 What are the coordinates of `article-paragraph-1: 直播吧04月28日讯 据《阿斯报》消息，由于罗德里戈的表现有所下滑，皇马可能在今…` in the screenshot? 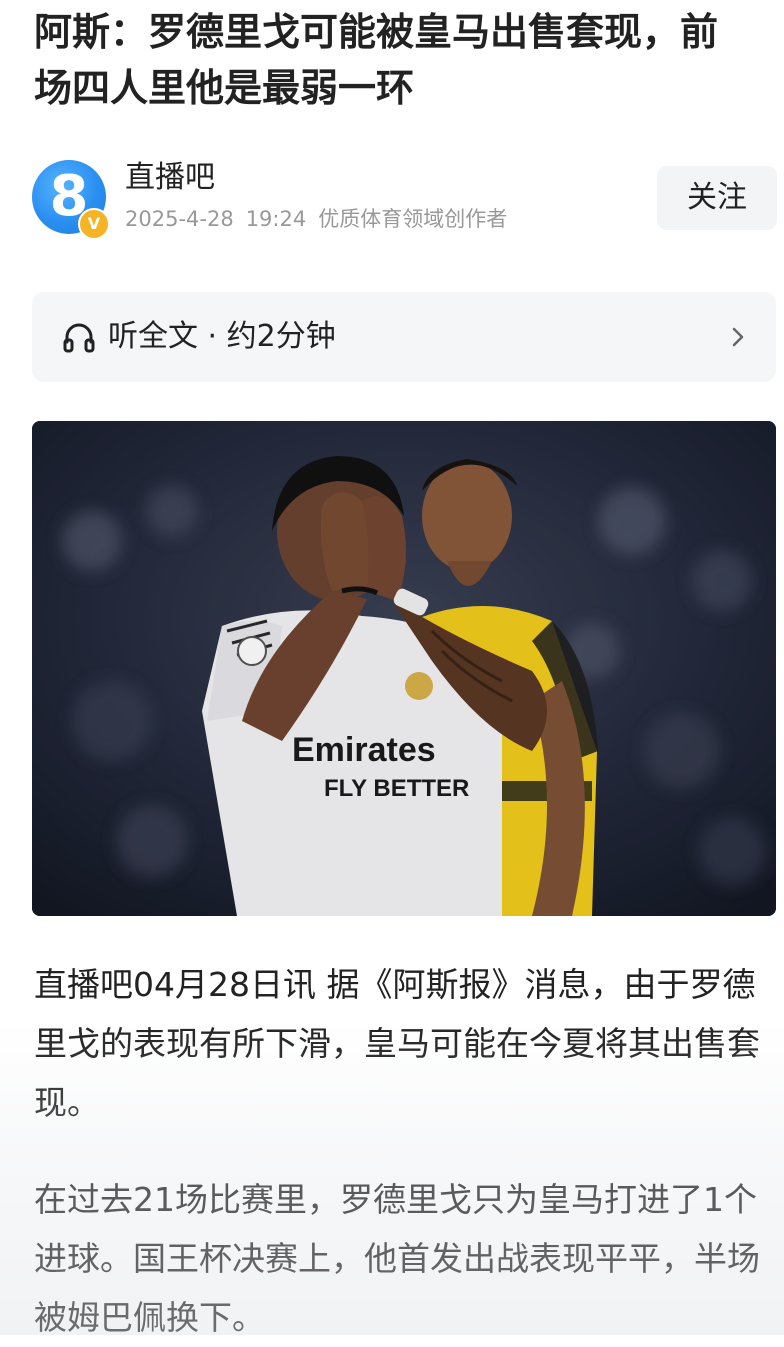 It's located at (397, 1043).